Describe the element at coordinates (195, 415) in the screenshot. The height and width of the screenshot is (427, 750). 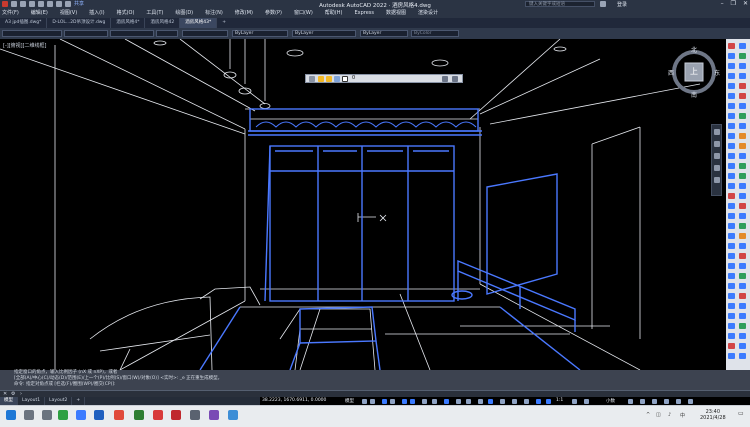
I see `app-gray-icon` at that location.